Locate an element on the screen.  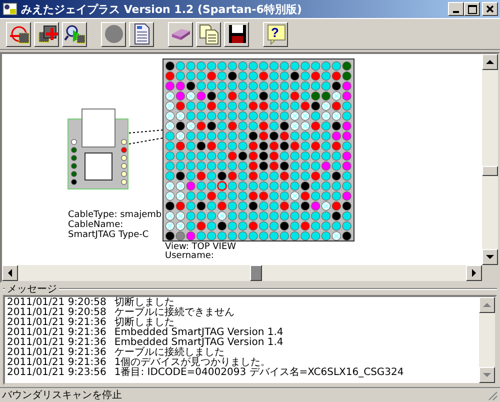
resize-grip-icon is located at coordinates (492, 395).